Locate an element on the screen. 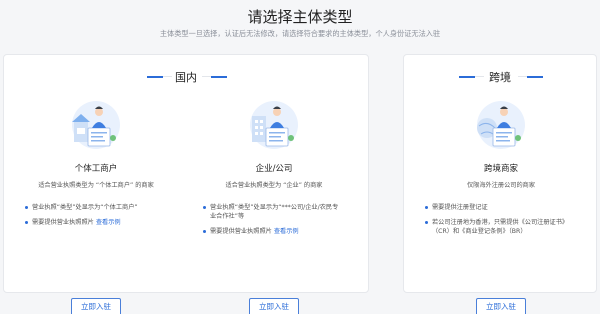 This screenshot has height=314, width=600. cross-border-section-header: 跨境 is located at coordinates (500, 76).